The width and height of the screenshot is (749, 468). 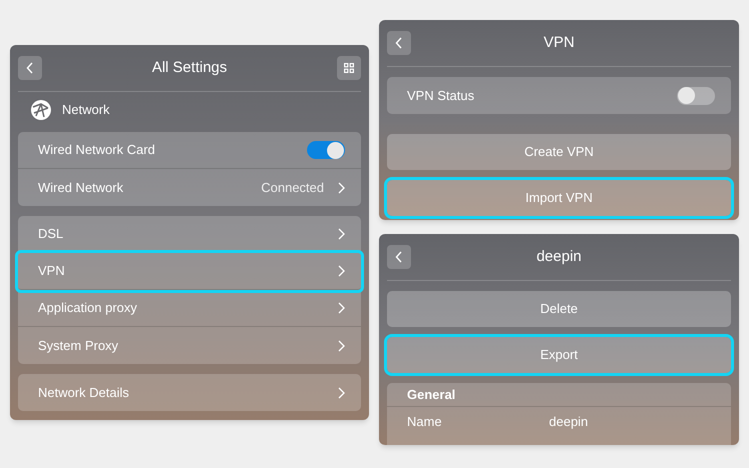 I want to click on settings-row: Network Details, so click(x=189, y=392).